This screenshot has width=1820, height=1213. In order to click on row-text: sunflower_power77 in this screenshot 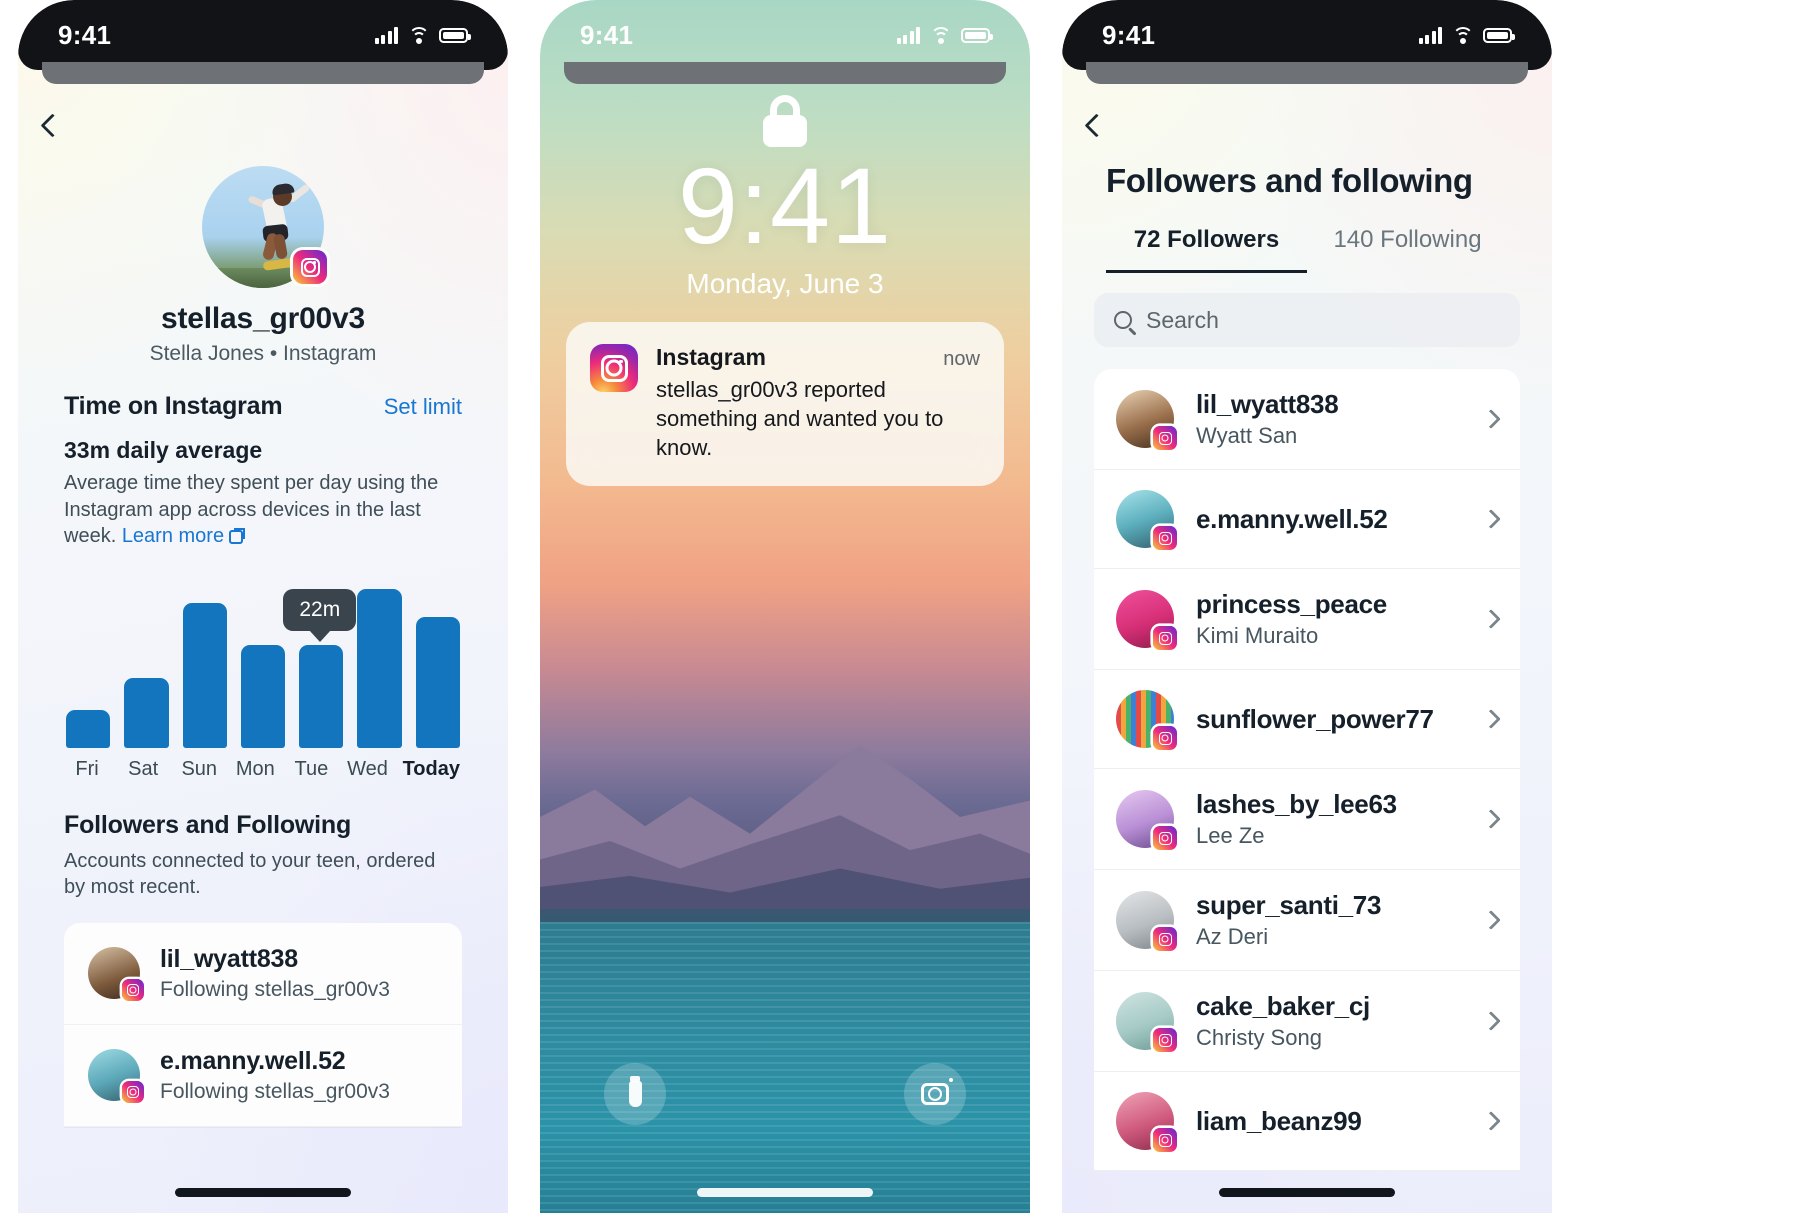, I will do `click(1329, 719)`.